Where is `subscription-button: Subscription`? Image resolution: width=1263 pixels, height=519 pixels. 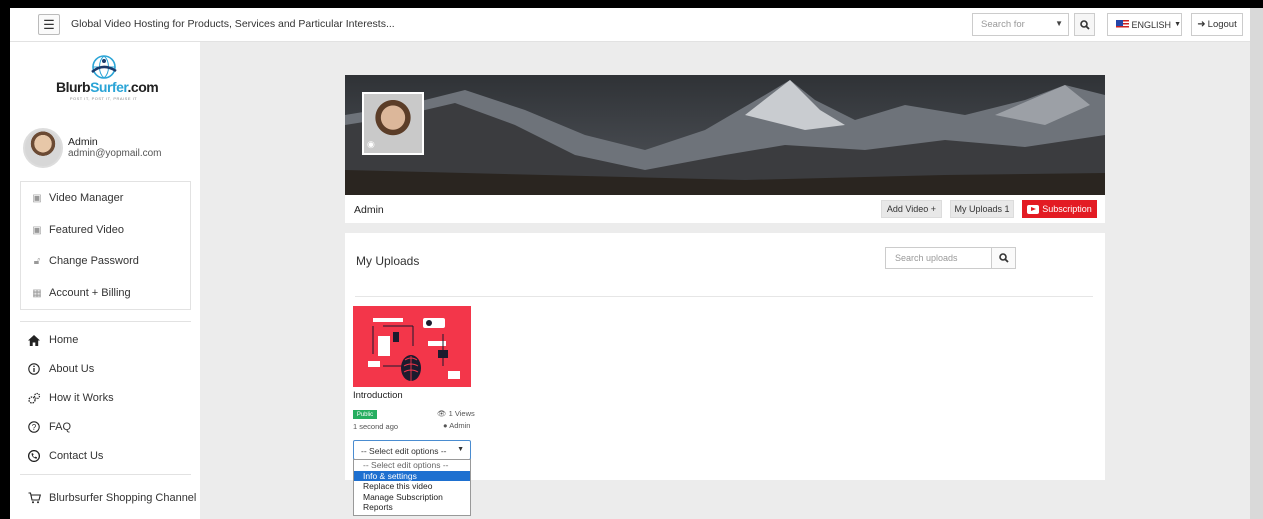 subscription-button: Subscription is located at coordinates (1059, 209).